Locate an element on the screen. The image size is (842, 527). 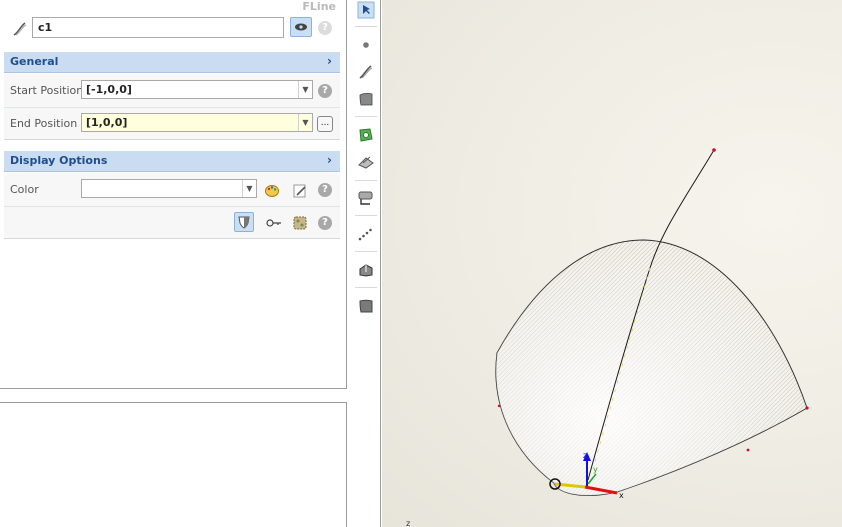
edit-icon is located at coordinates (300, 191).